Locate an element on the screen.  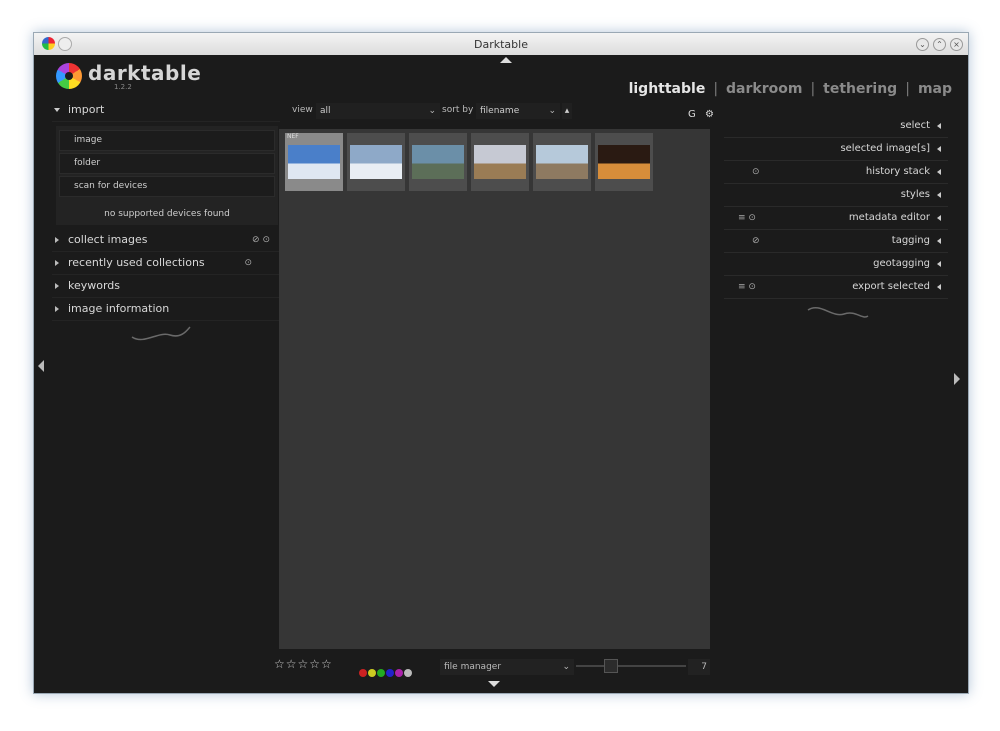
thumbnail: NEF is located at coordinates (314, 162).